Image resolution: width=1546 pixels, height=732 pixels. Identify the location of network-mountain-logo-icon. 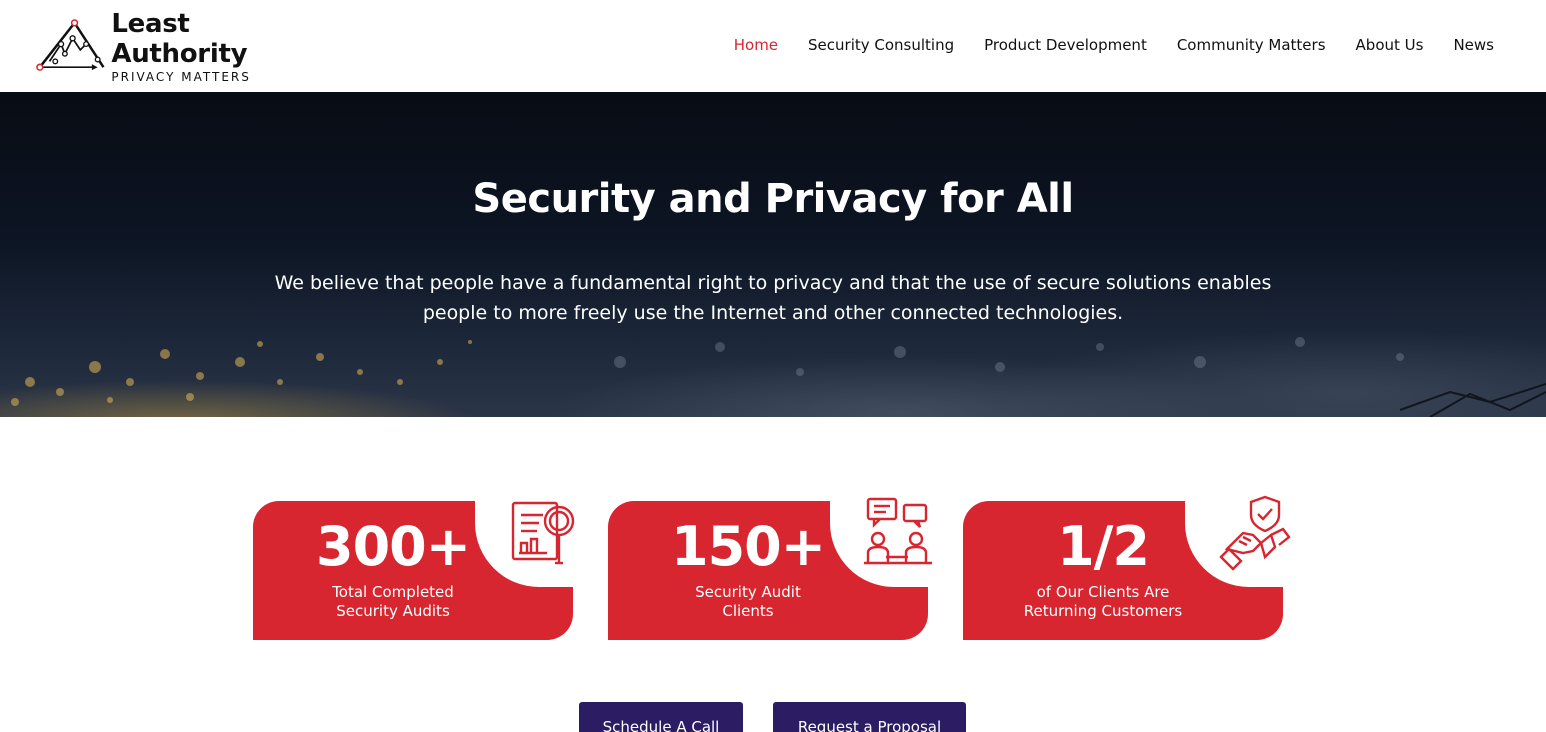
(70, 45).